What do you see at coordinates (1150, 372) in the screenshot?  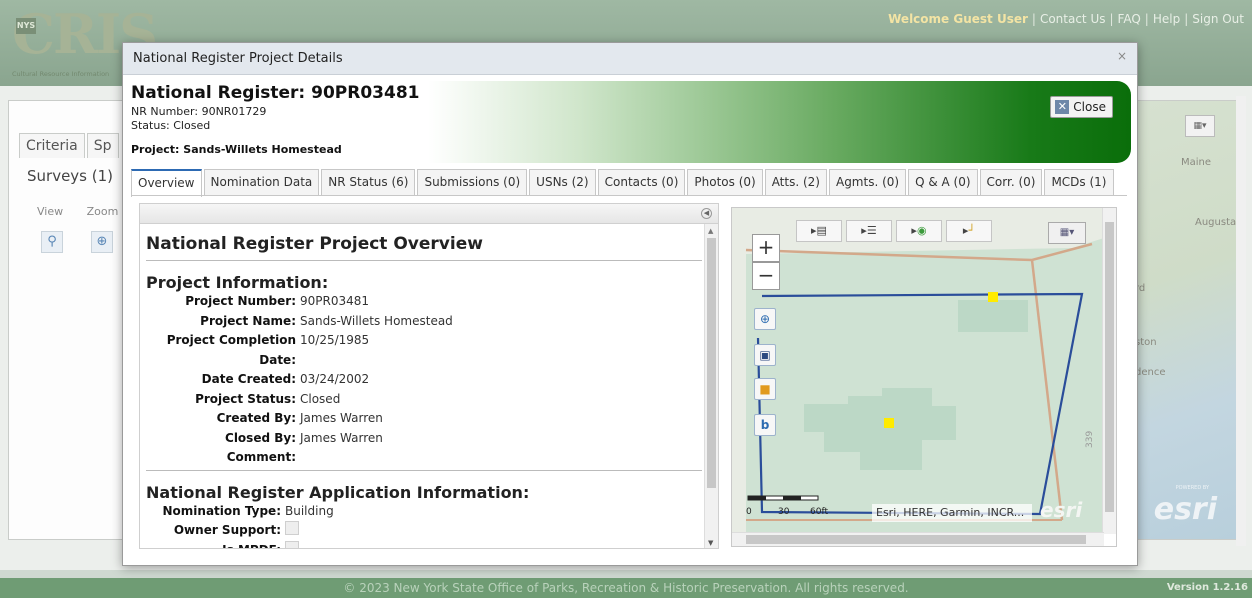 I see `map-label-dence: dence` at bounding box center [1150, 372].